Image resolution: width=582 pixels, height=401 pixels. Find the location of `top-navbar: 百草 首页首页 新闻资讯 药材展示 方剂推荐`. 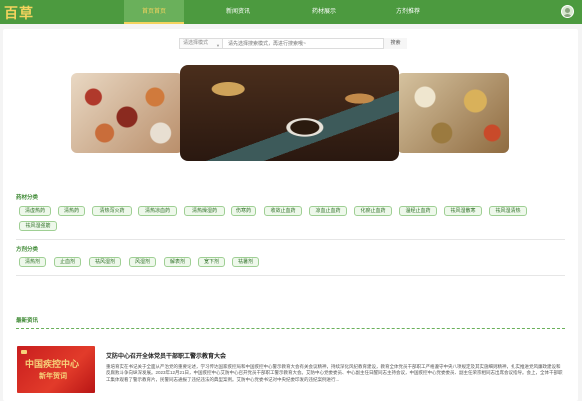

top-navbar: 百草 首页首页 新闻资讯 药材展示 方剂推荐 is located at coordinates (291, 12).